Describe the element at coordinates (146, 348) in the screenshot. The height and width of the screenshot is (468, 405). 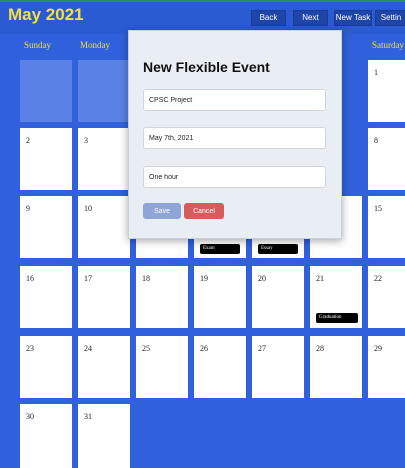
I see `day-number: 25` at that location.